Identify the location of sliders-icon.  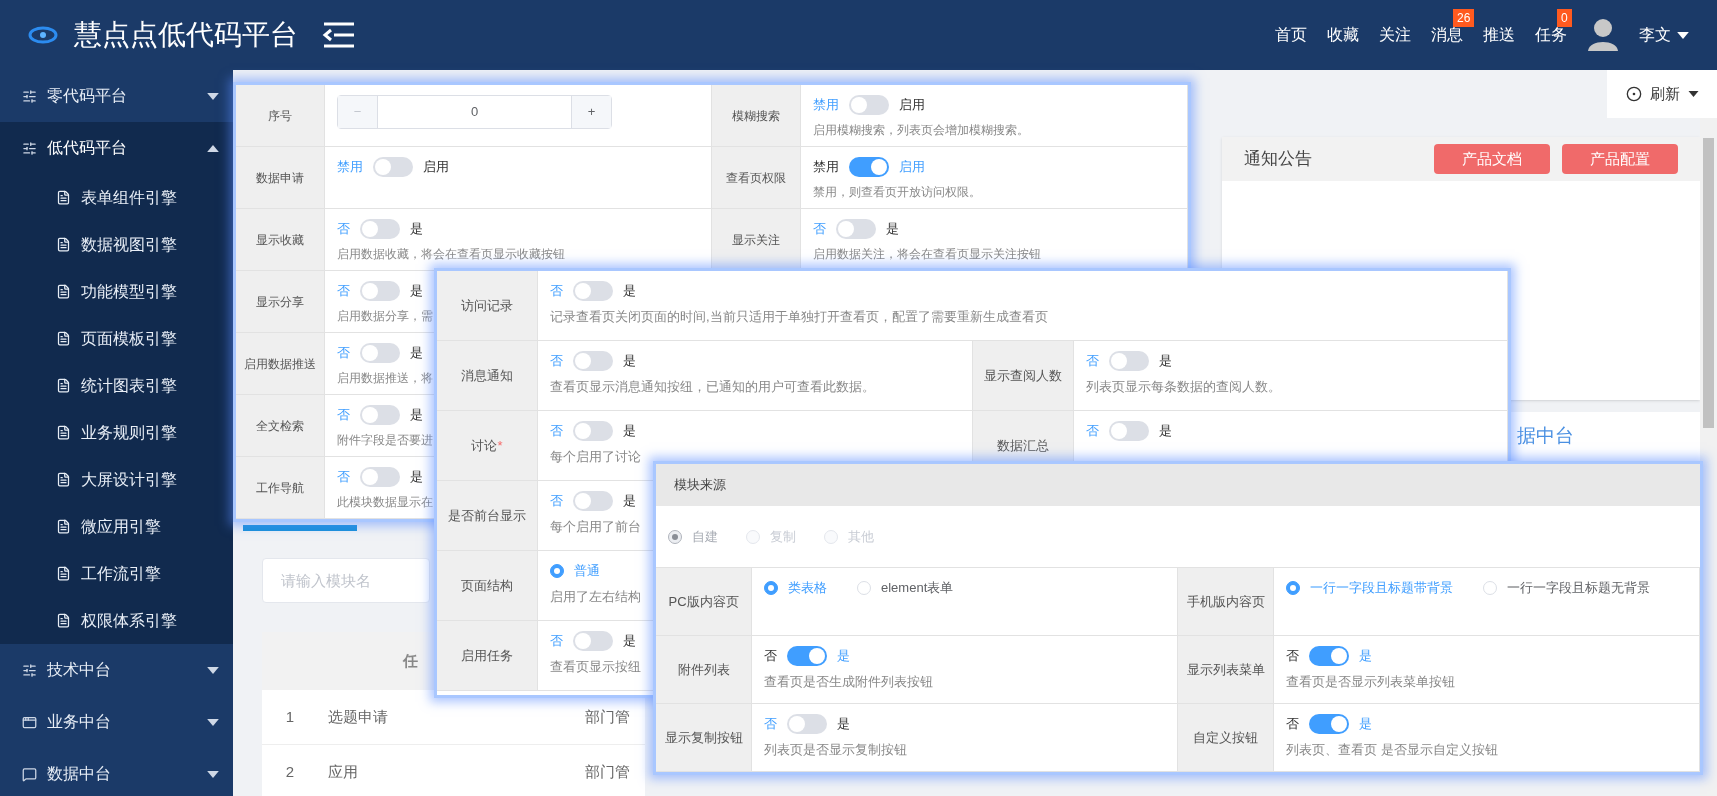
(29, 148).